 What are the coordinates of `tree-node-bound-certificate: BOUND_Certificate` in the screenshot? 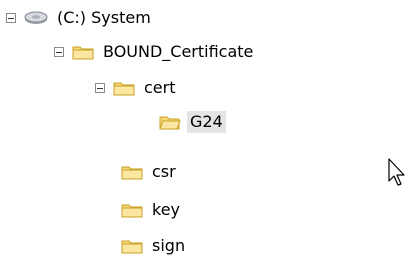 It's located at (155, 52).